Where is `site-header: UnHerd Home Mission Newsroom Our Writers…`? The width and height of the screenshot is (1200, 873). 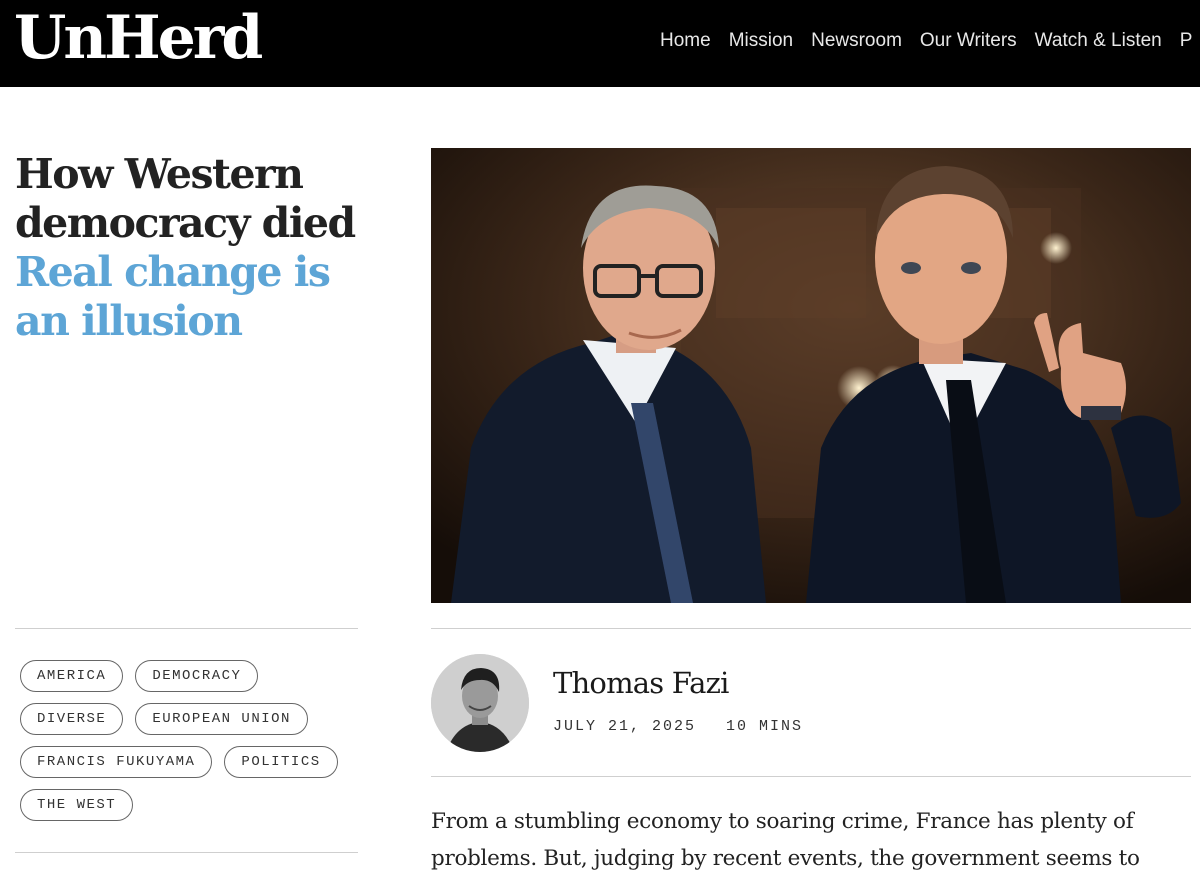
site-header: UnHerd Home Mission Newsroom Our Writers… is located at coordinates (600, 43).